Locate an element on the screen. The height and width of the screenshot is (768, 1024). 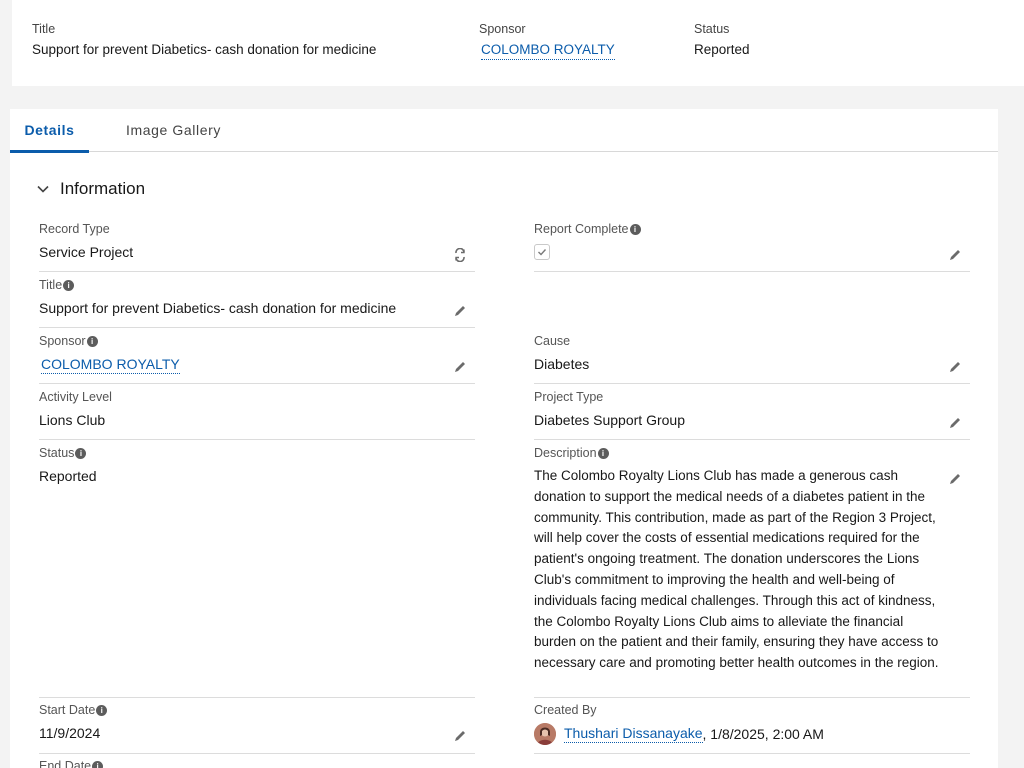
activity-level-label: Activity Level is located at coordinates (75, 397).